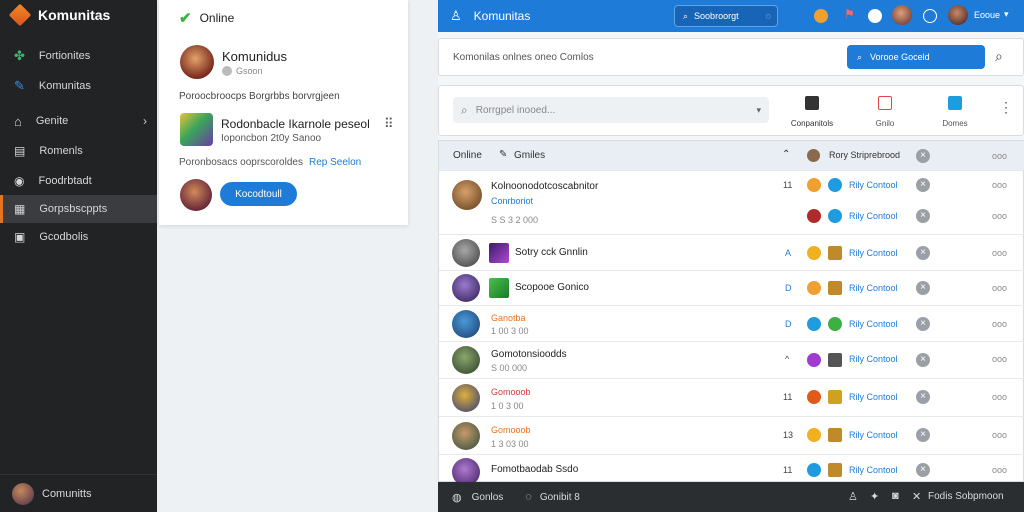 The width and height of the screenshot is (1024, 512). Describe the element at coordinates (1000, 185) in the screenshot. I see `row-time: ooo` at that location.